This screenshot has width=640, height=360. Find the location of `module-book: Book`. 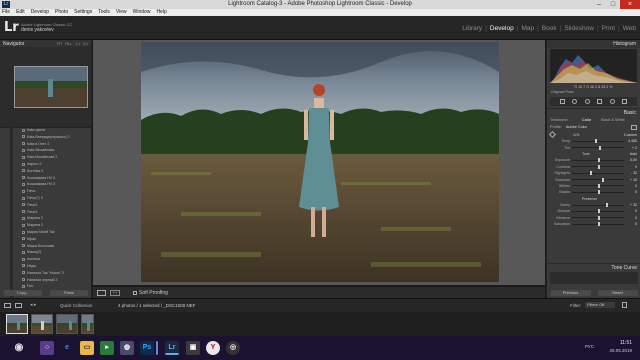

module-book: Book is located at coordinates (549, 28).